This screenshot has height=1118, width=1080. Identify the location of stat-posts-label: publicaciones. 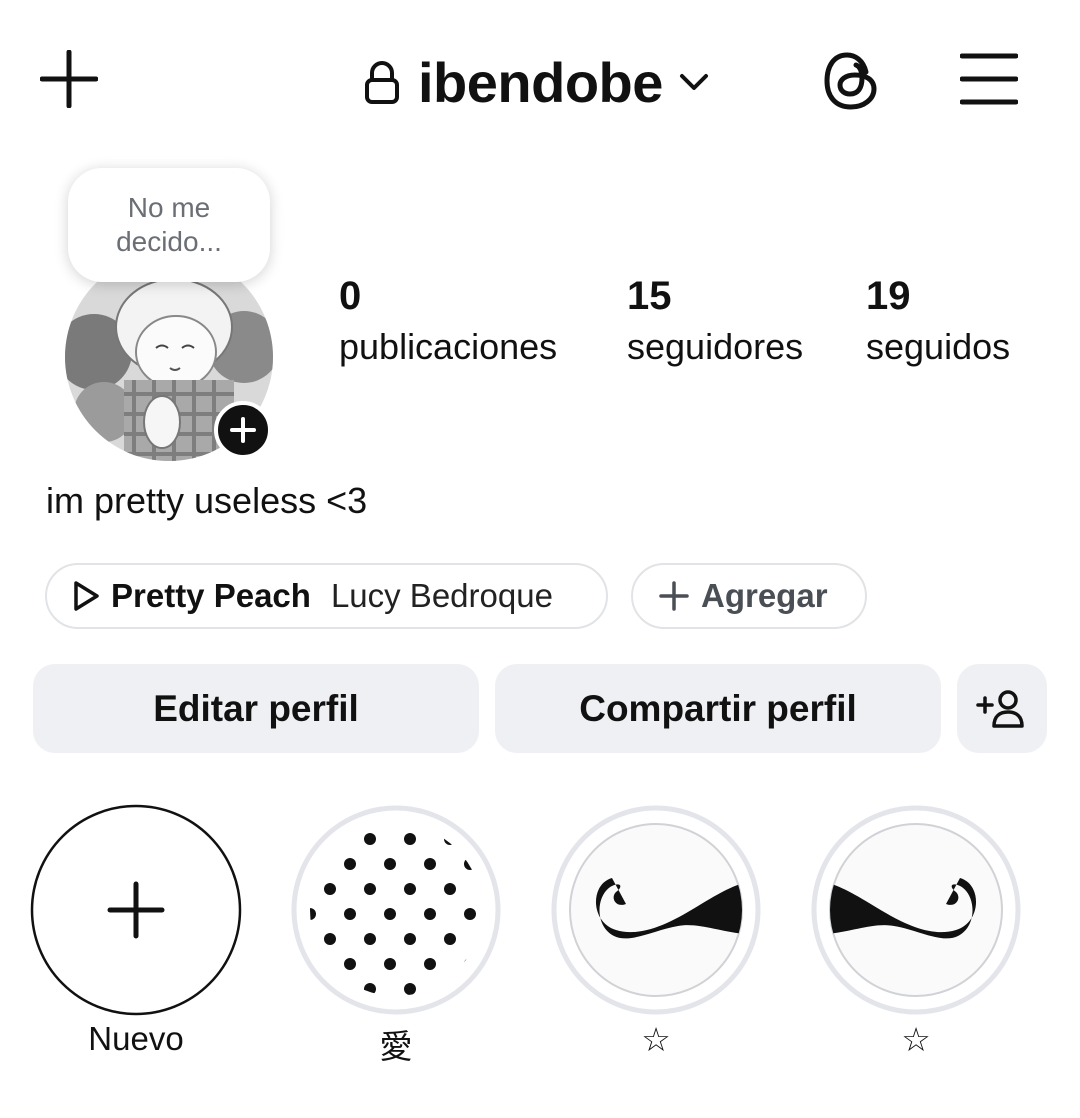
(448, 346).